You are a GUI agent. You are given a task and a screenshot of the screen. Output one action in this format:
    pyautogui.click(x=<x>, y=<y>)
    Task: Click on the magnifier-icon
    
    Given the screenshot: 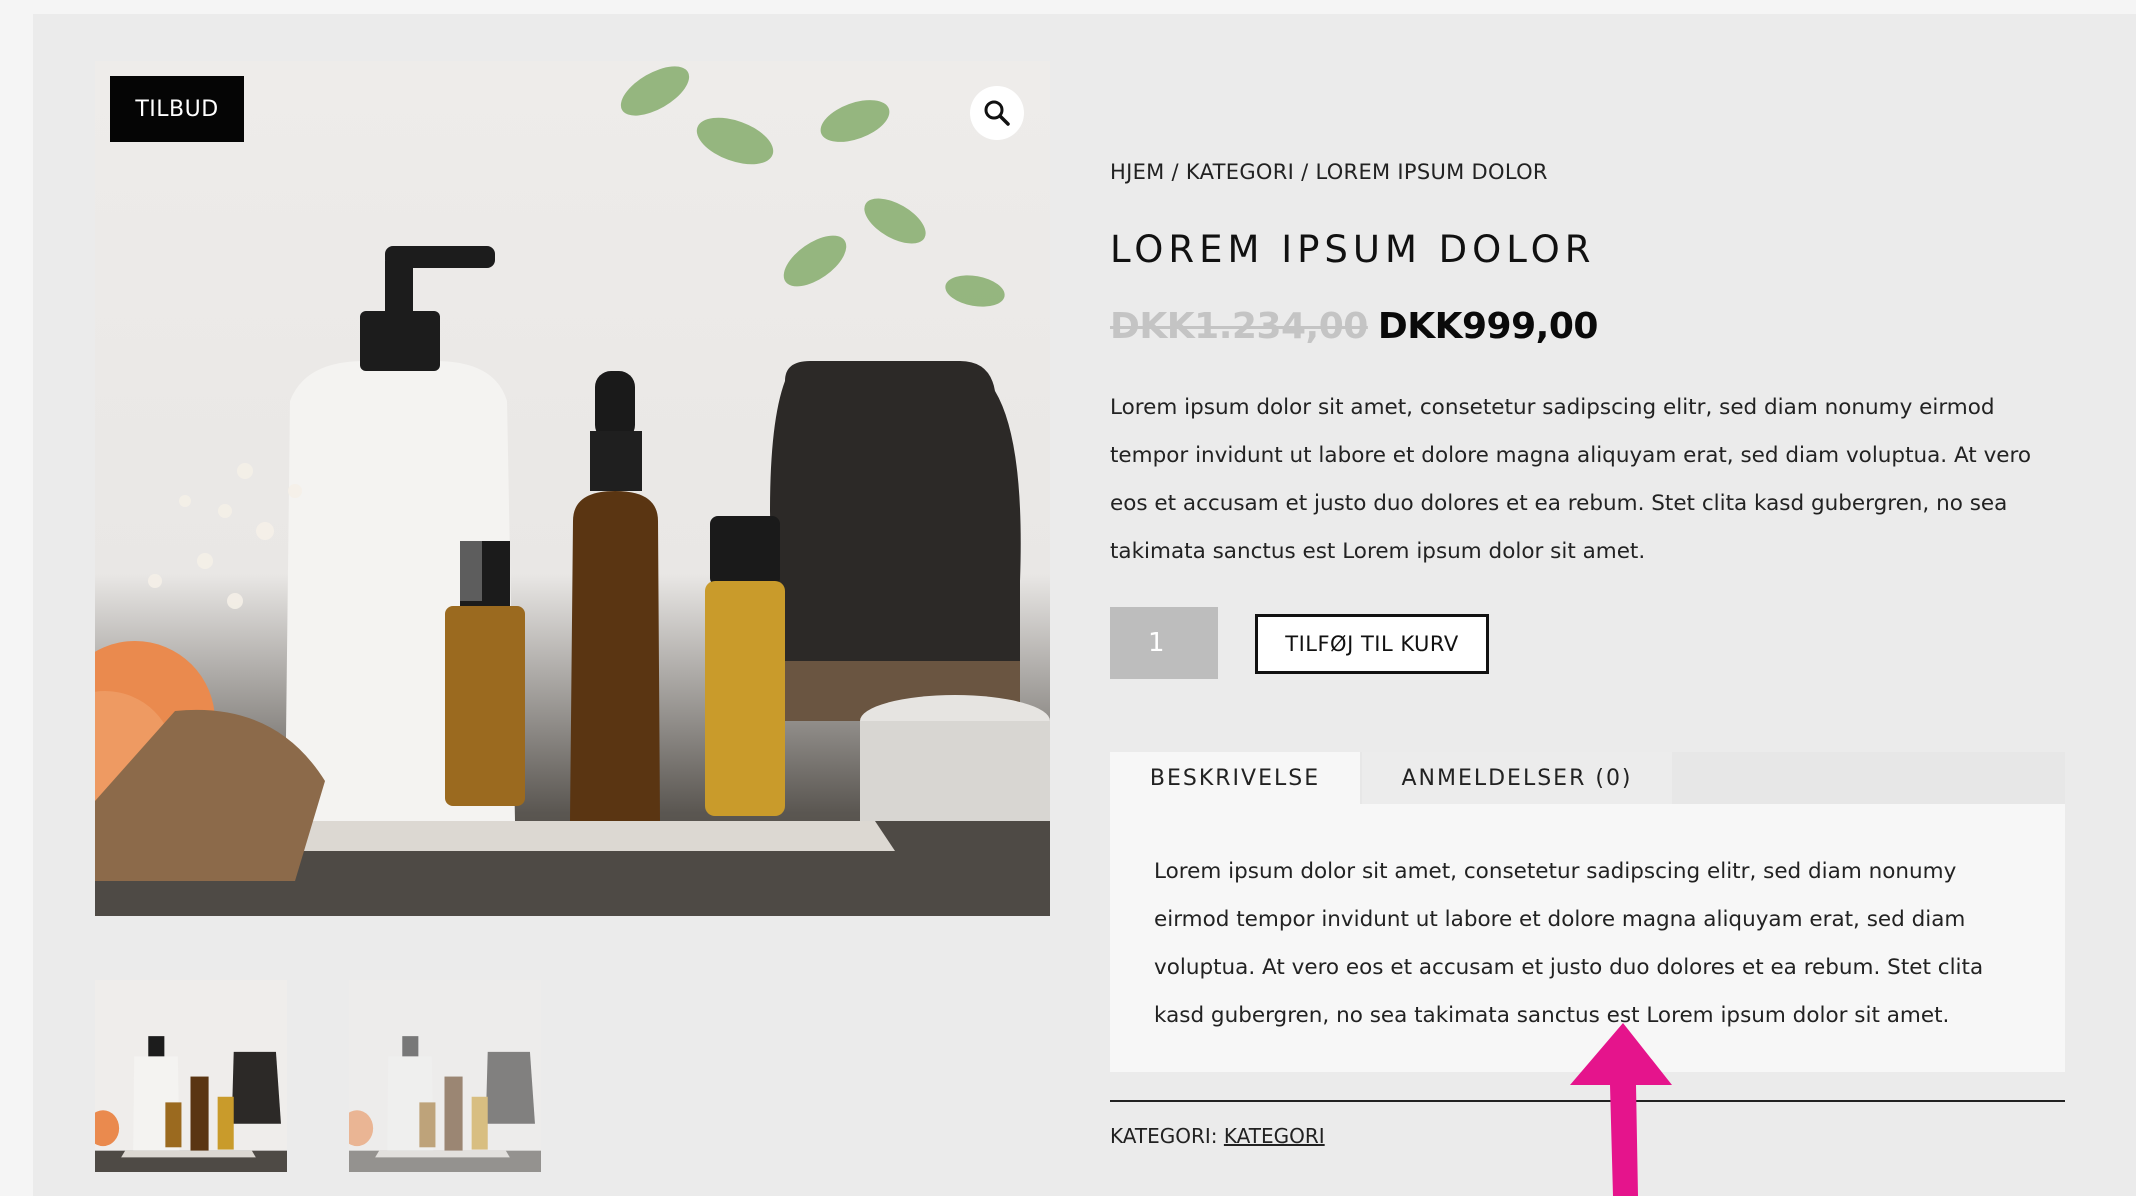 What is the action you would take?
    pyautogui.click(x=997, y=113)
    